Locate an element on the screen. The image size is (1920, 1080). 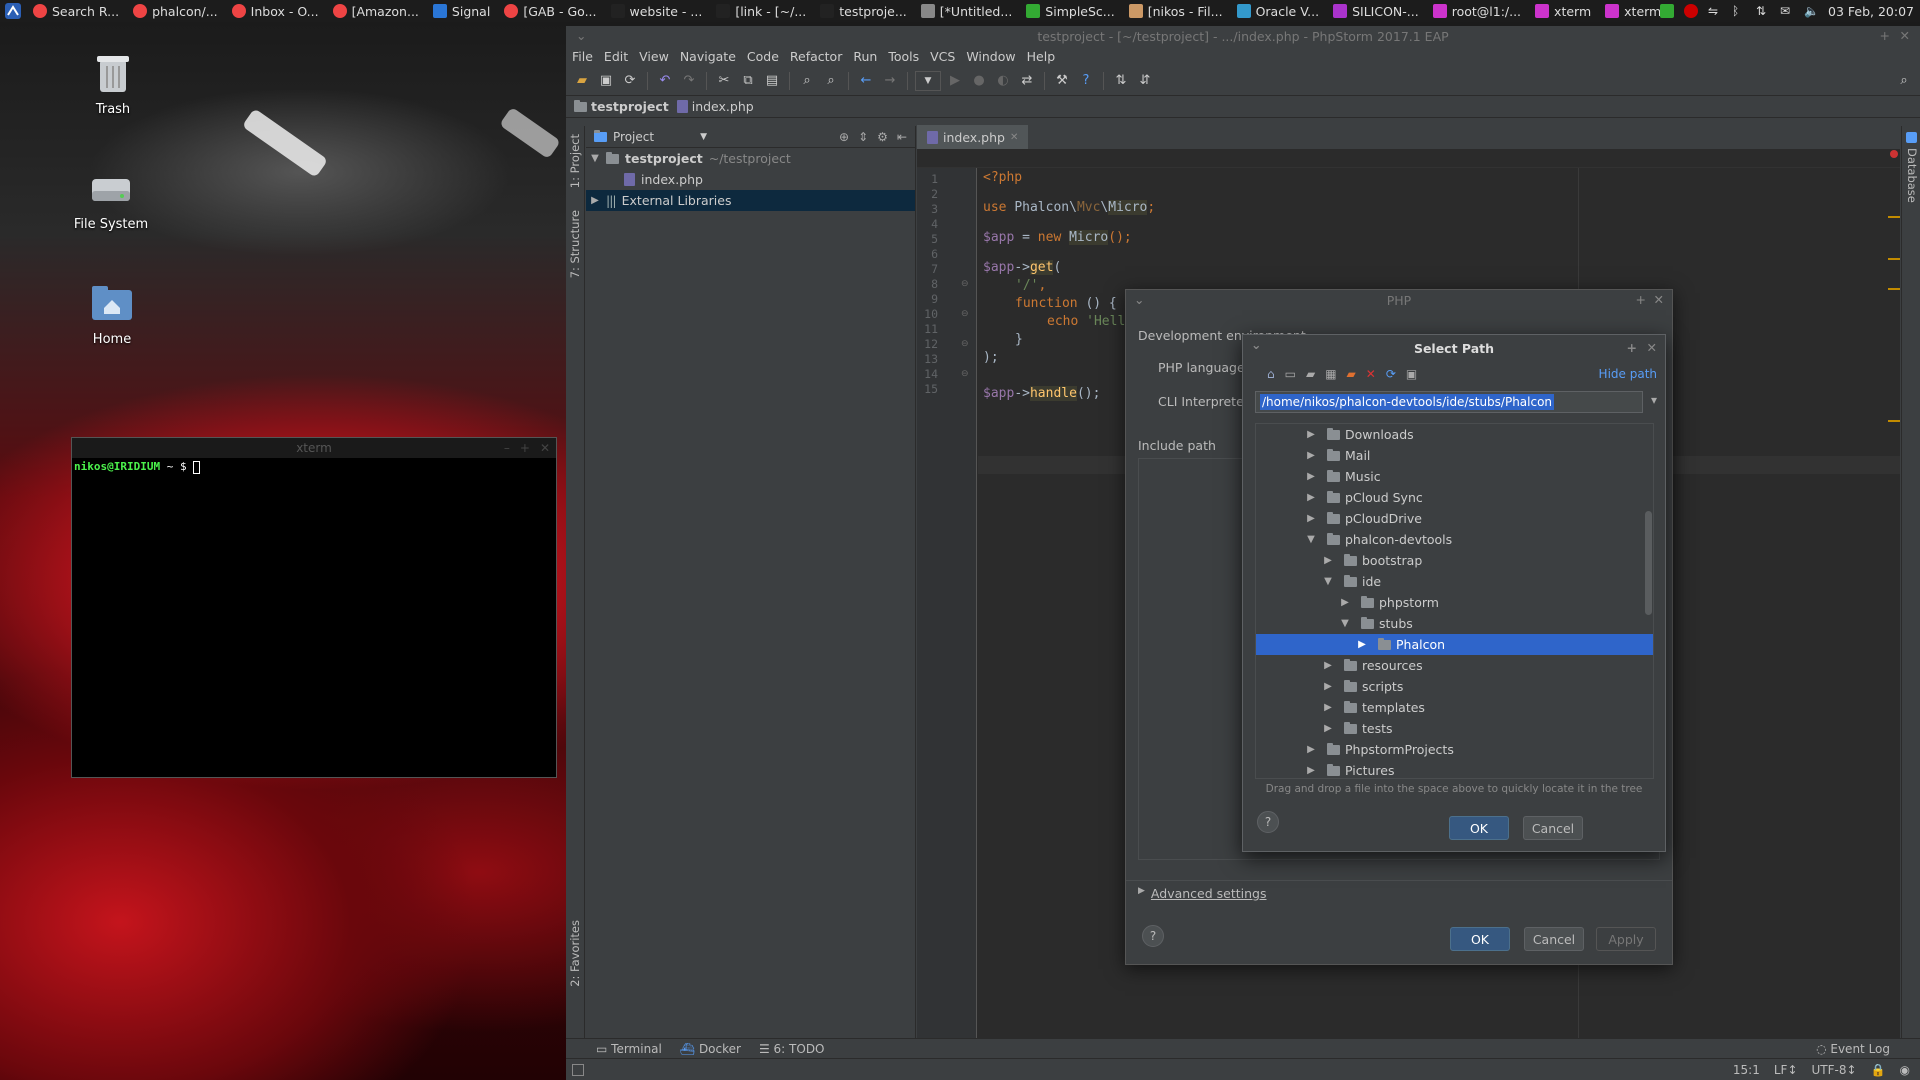
apply-button: Apply is located at coordinates (1626, 939).